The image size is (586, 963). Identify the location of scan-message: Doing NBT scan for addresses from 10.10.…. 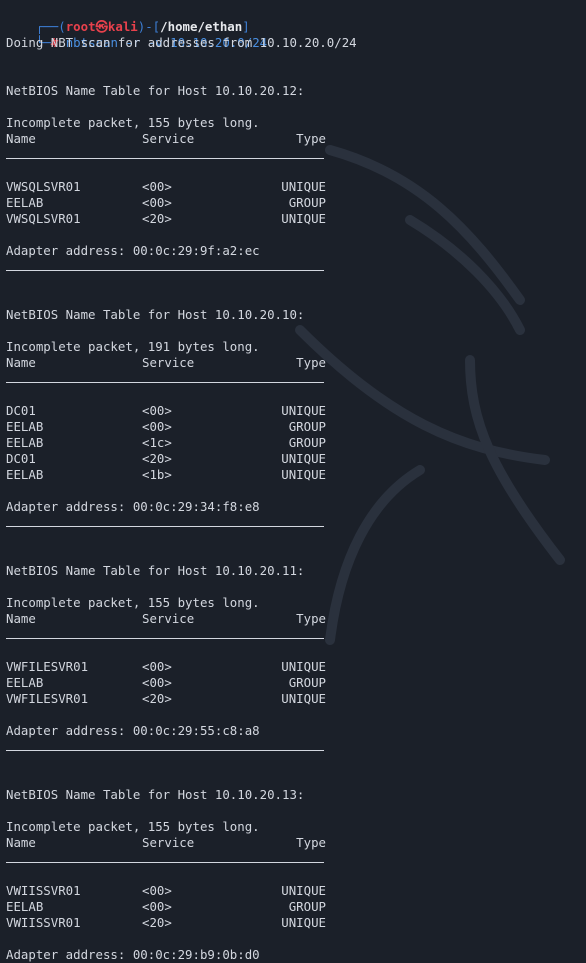
(181, 42).